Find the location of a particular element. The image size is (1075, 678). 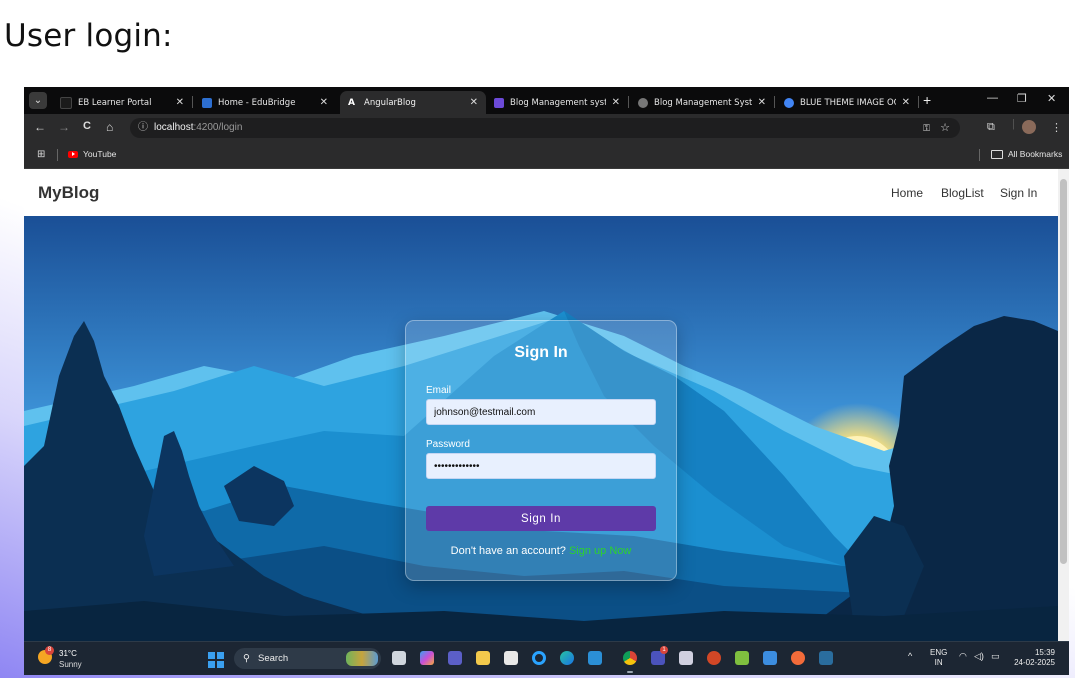

powerpoint-icon is located at coordinates (714, 658).